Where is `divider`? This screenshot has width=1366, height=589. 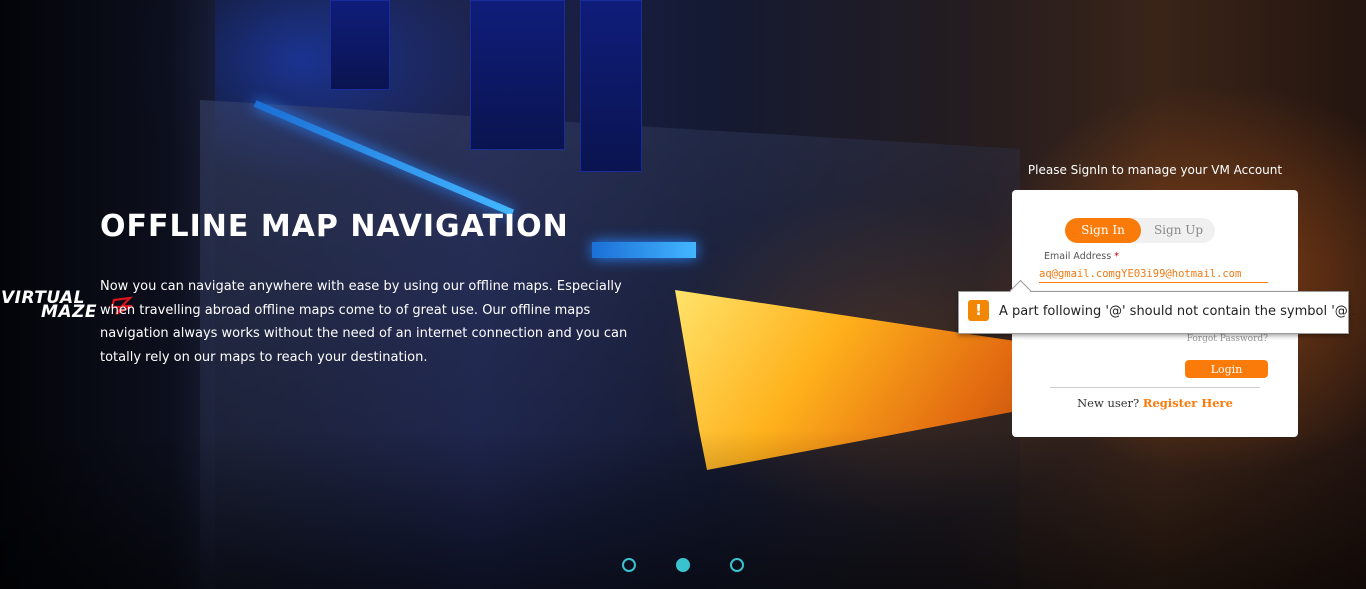 divider is located at coordinates (1155, 387).